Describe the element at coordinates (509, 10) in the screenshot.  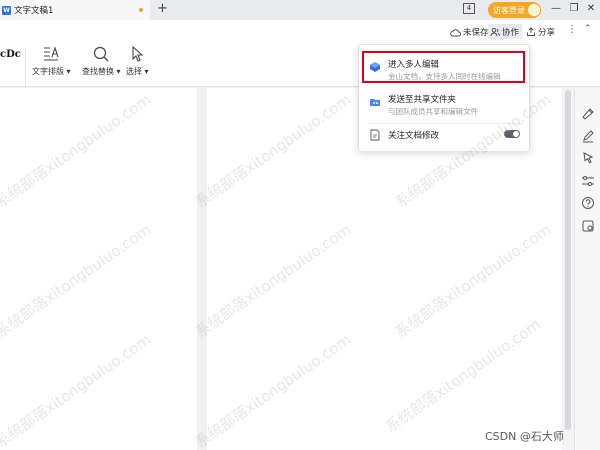
I see `visitor-login-label: 访客登录` at that location.